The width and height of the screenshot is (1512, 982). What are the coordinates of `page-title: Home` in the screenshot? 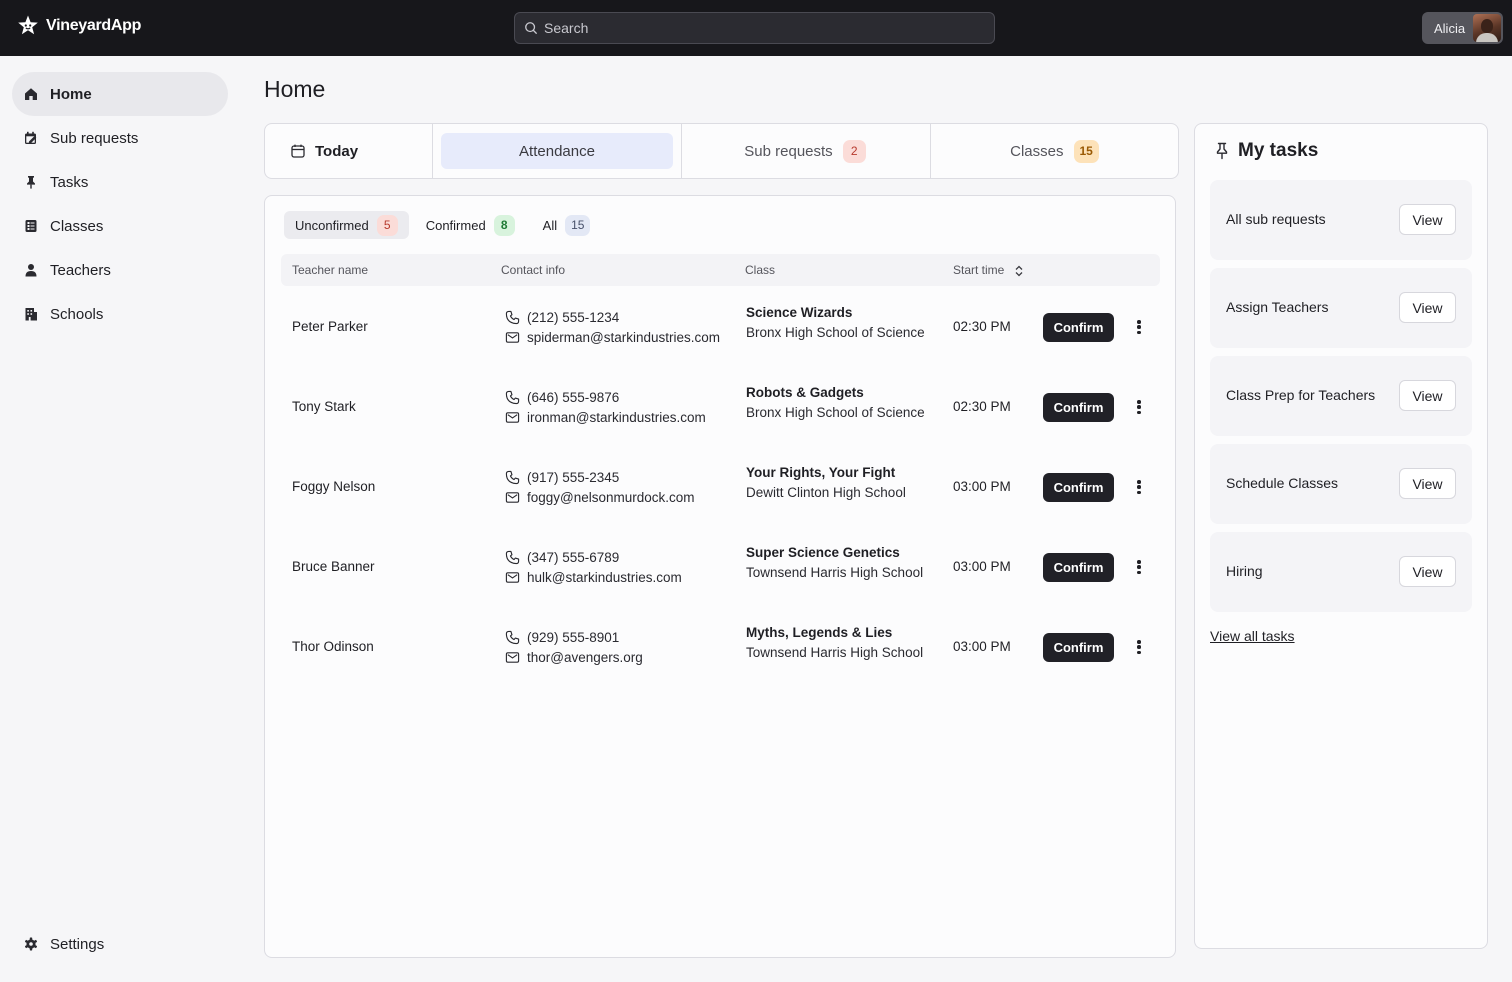 It's located at (295, 89).